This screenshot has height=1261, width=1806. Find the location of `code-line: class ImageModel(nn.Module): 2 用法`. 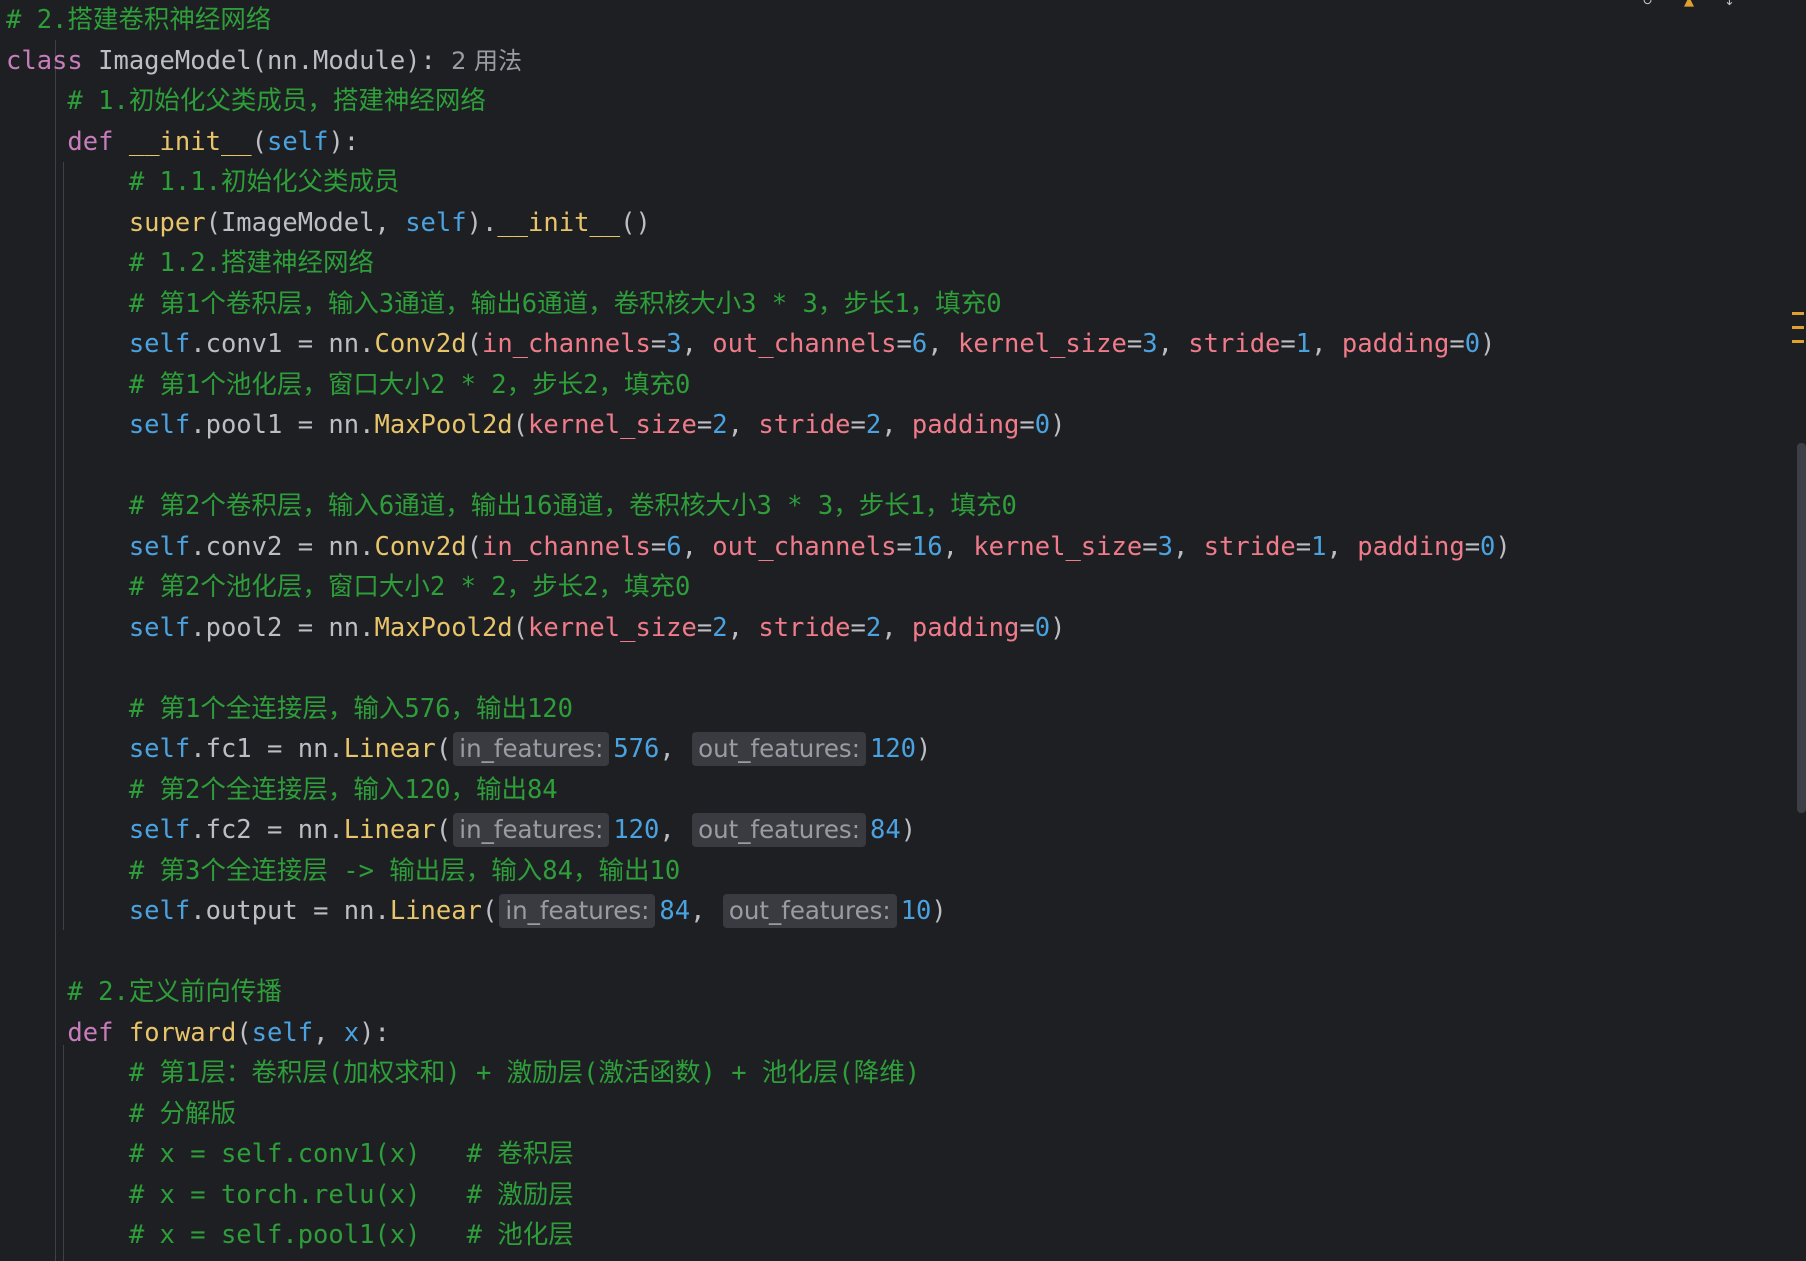

code-line: class ImageModel(nn.Module): 2 用法 is located at coordinates (264, 61).